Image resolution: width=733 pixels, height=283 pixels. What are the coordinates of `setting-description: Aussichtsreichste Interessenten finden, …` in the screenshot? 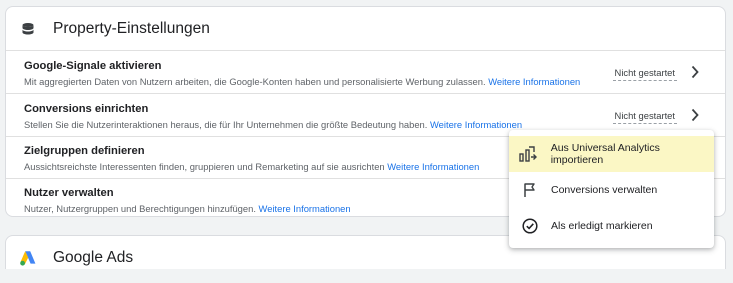 It's located at (251, 166).